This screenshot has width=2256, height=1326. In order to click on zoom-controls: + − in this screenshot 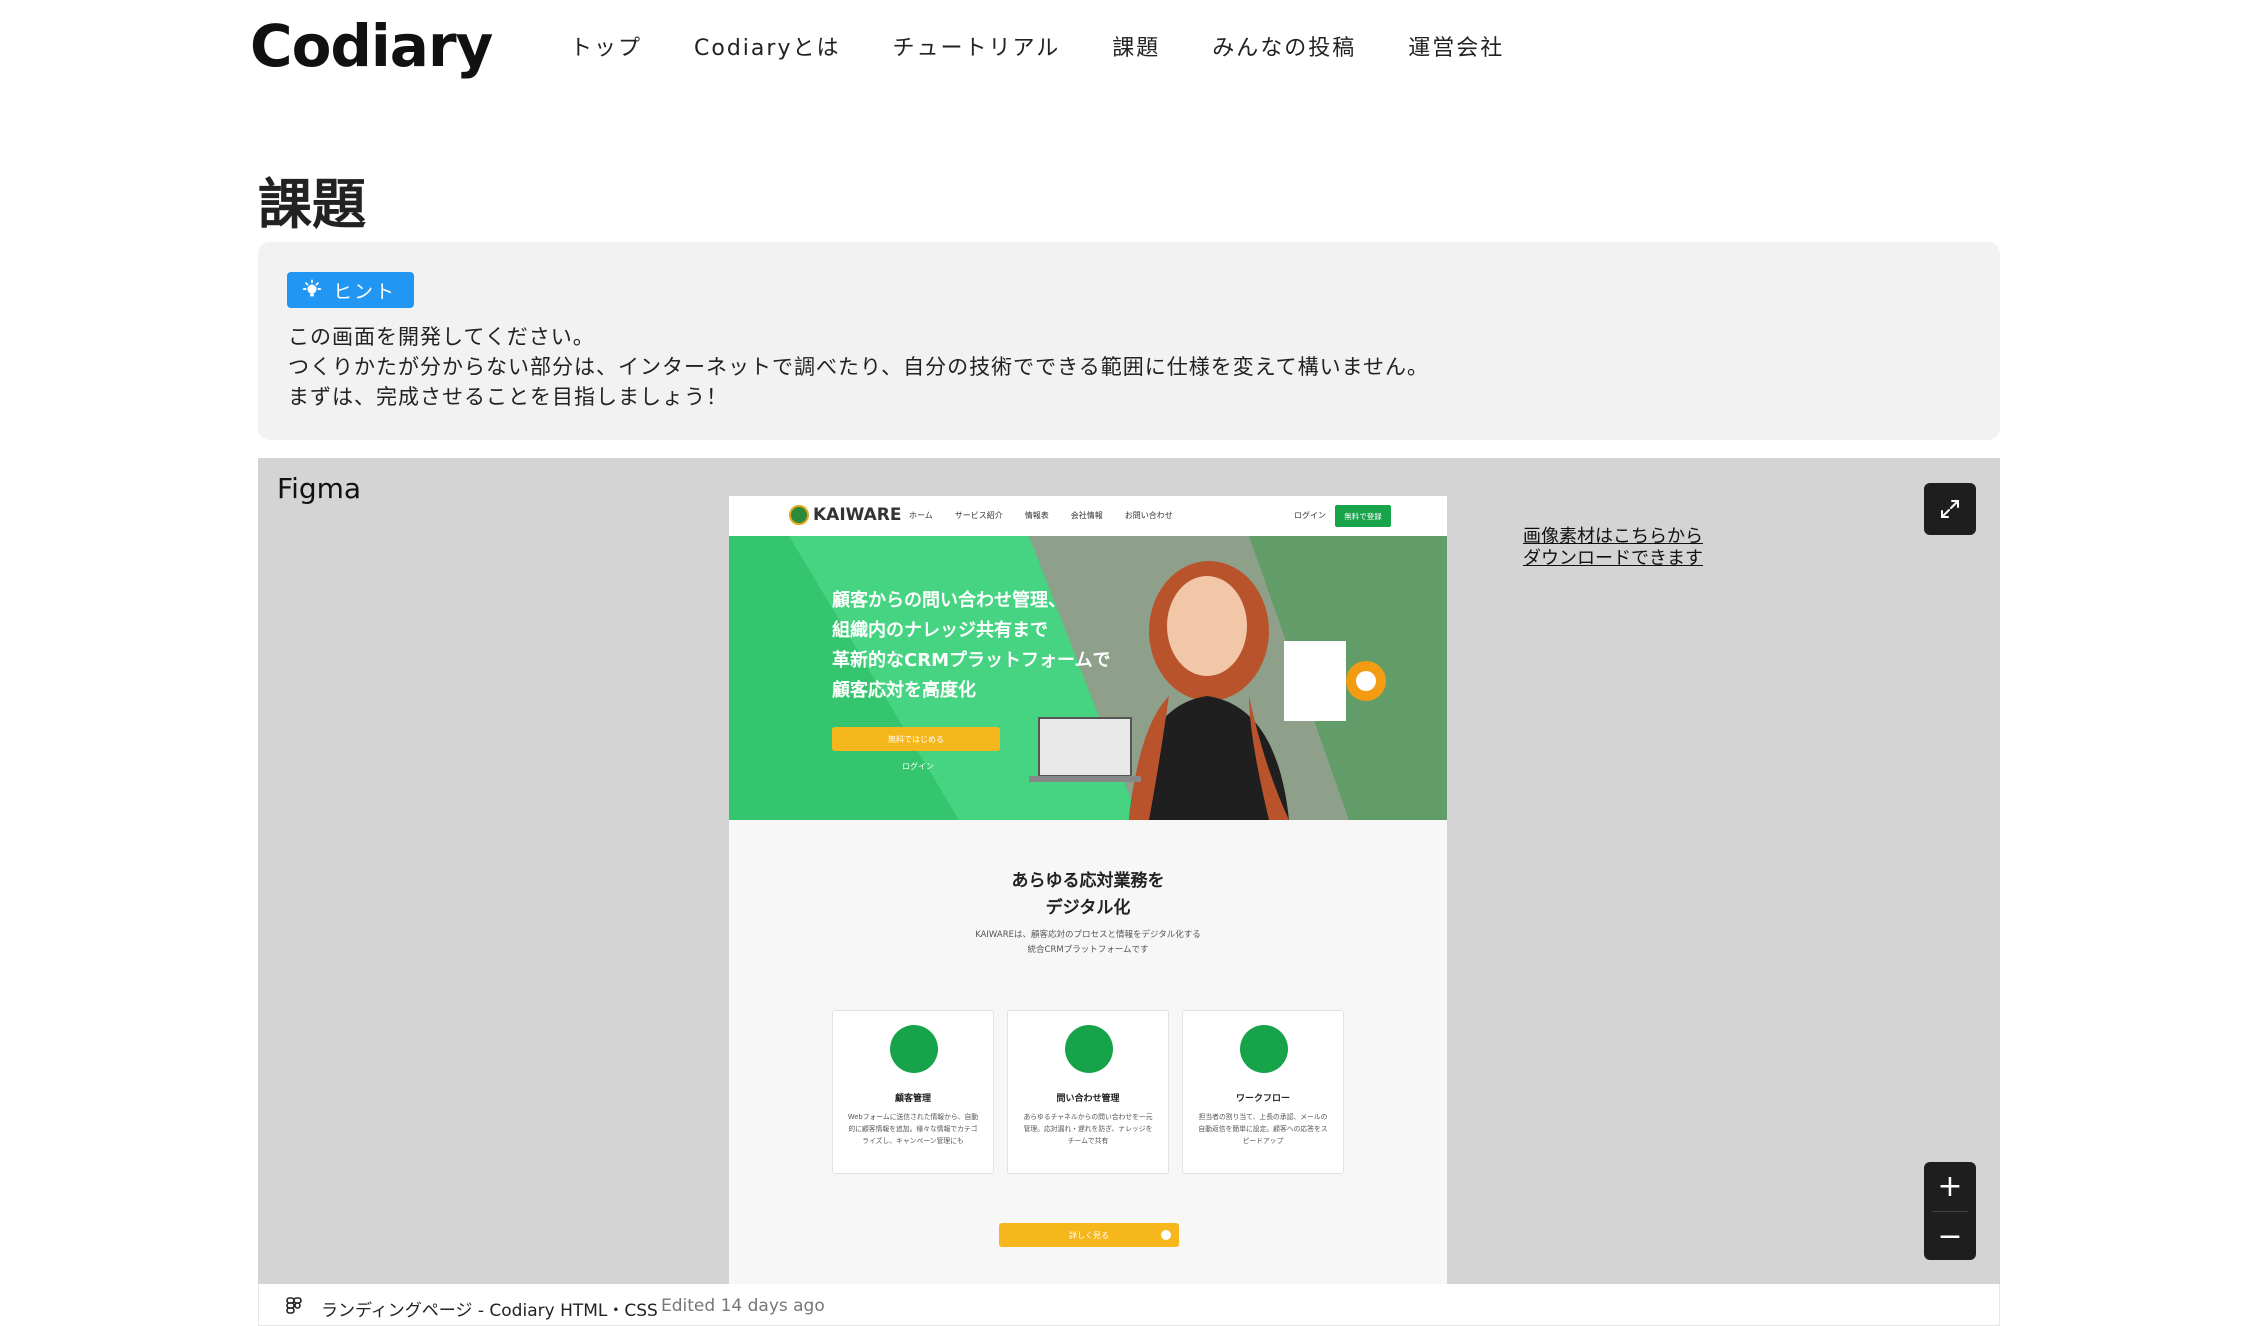, I will do `click(1950, 1211)`.